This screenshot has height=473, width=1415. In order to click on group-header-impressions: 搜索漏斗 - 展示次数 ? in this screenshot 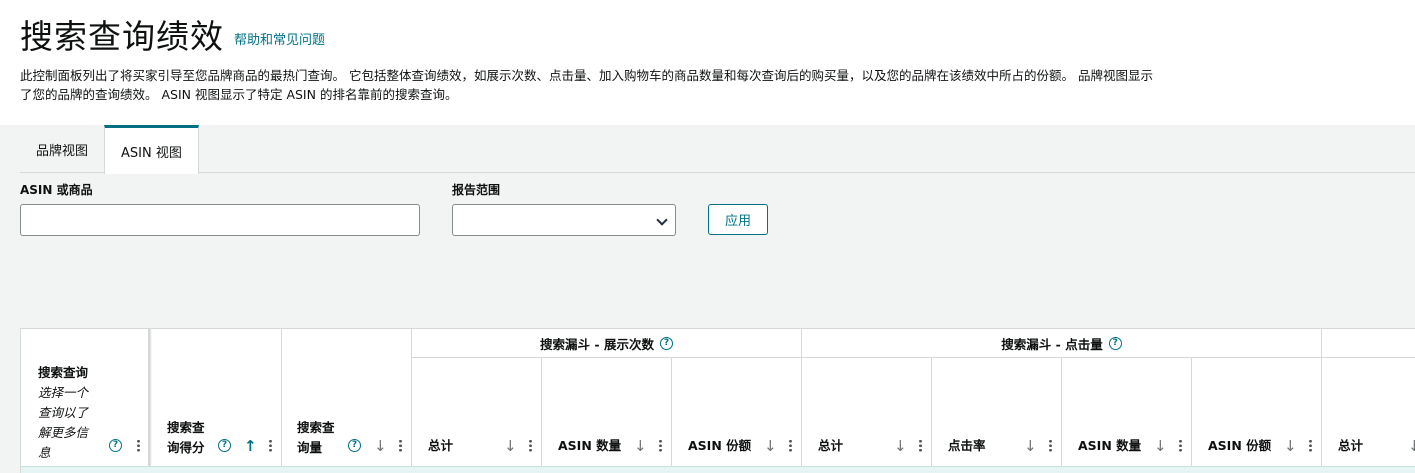, I will do `click(607, 343)`.